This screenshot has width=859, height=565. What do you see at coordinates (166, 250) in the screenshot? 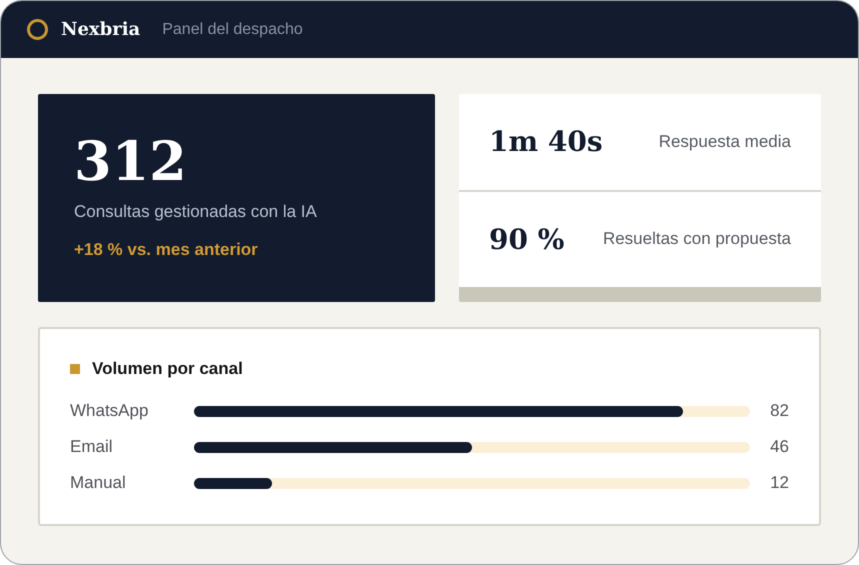
I see `hero-change: +18 % vs. mes anterior` at bounding box center [166, 250].